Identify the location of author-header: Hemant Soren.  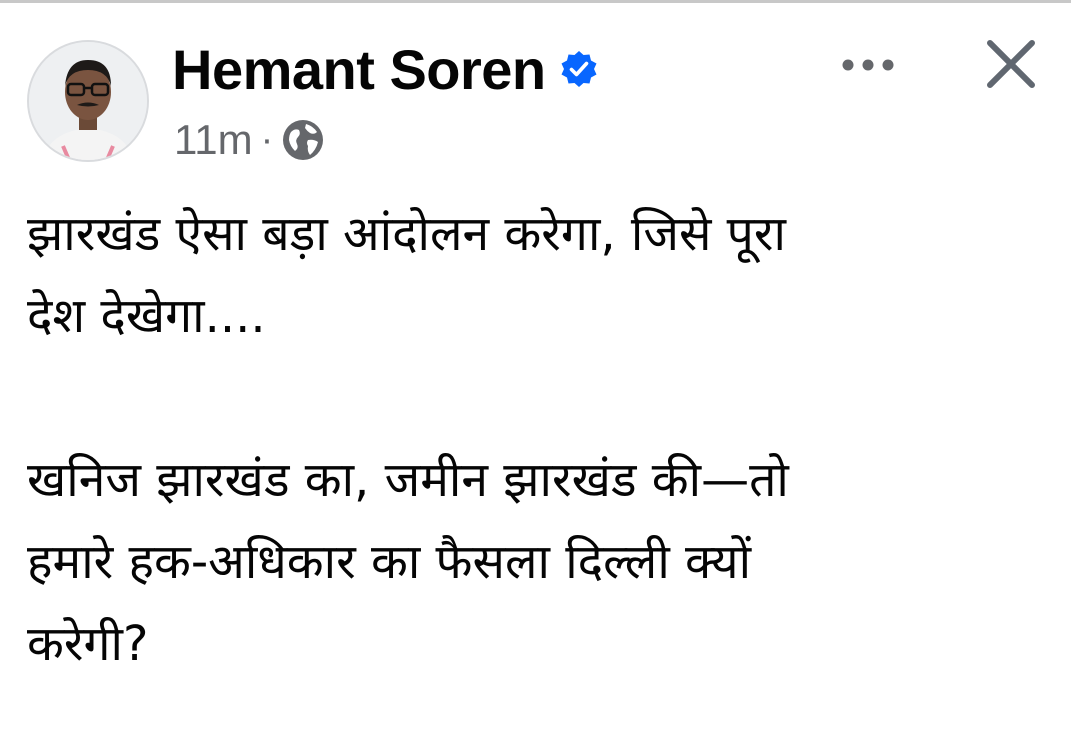
(385, 69).